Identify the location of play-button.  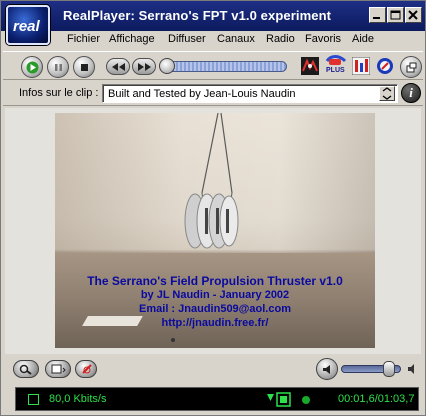
(32, 67).